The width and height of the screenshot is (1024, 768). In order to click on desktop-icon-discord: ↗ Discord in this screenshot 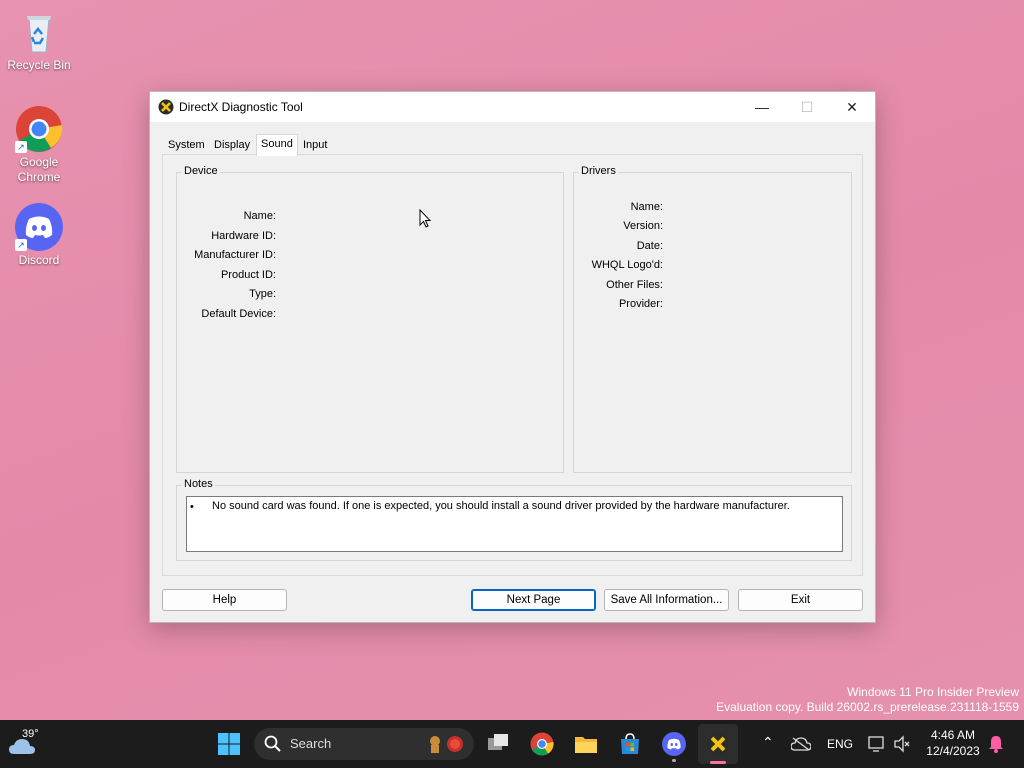, I will do `click(39, 235)`.